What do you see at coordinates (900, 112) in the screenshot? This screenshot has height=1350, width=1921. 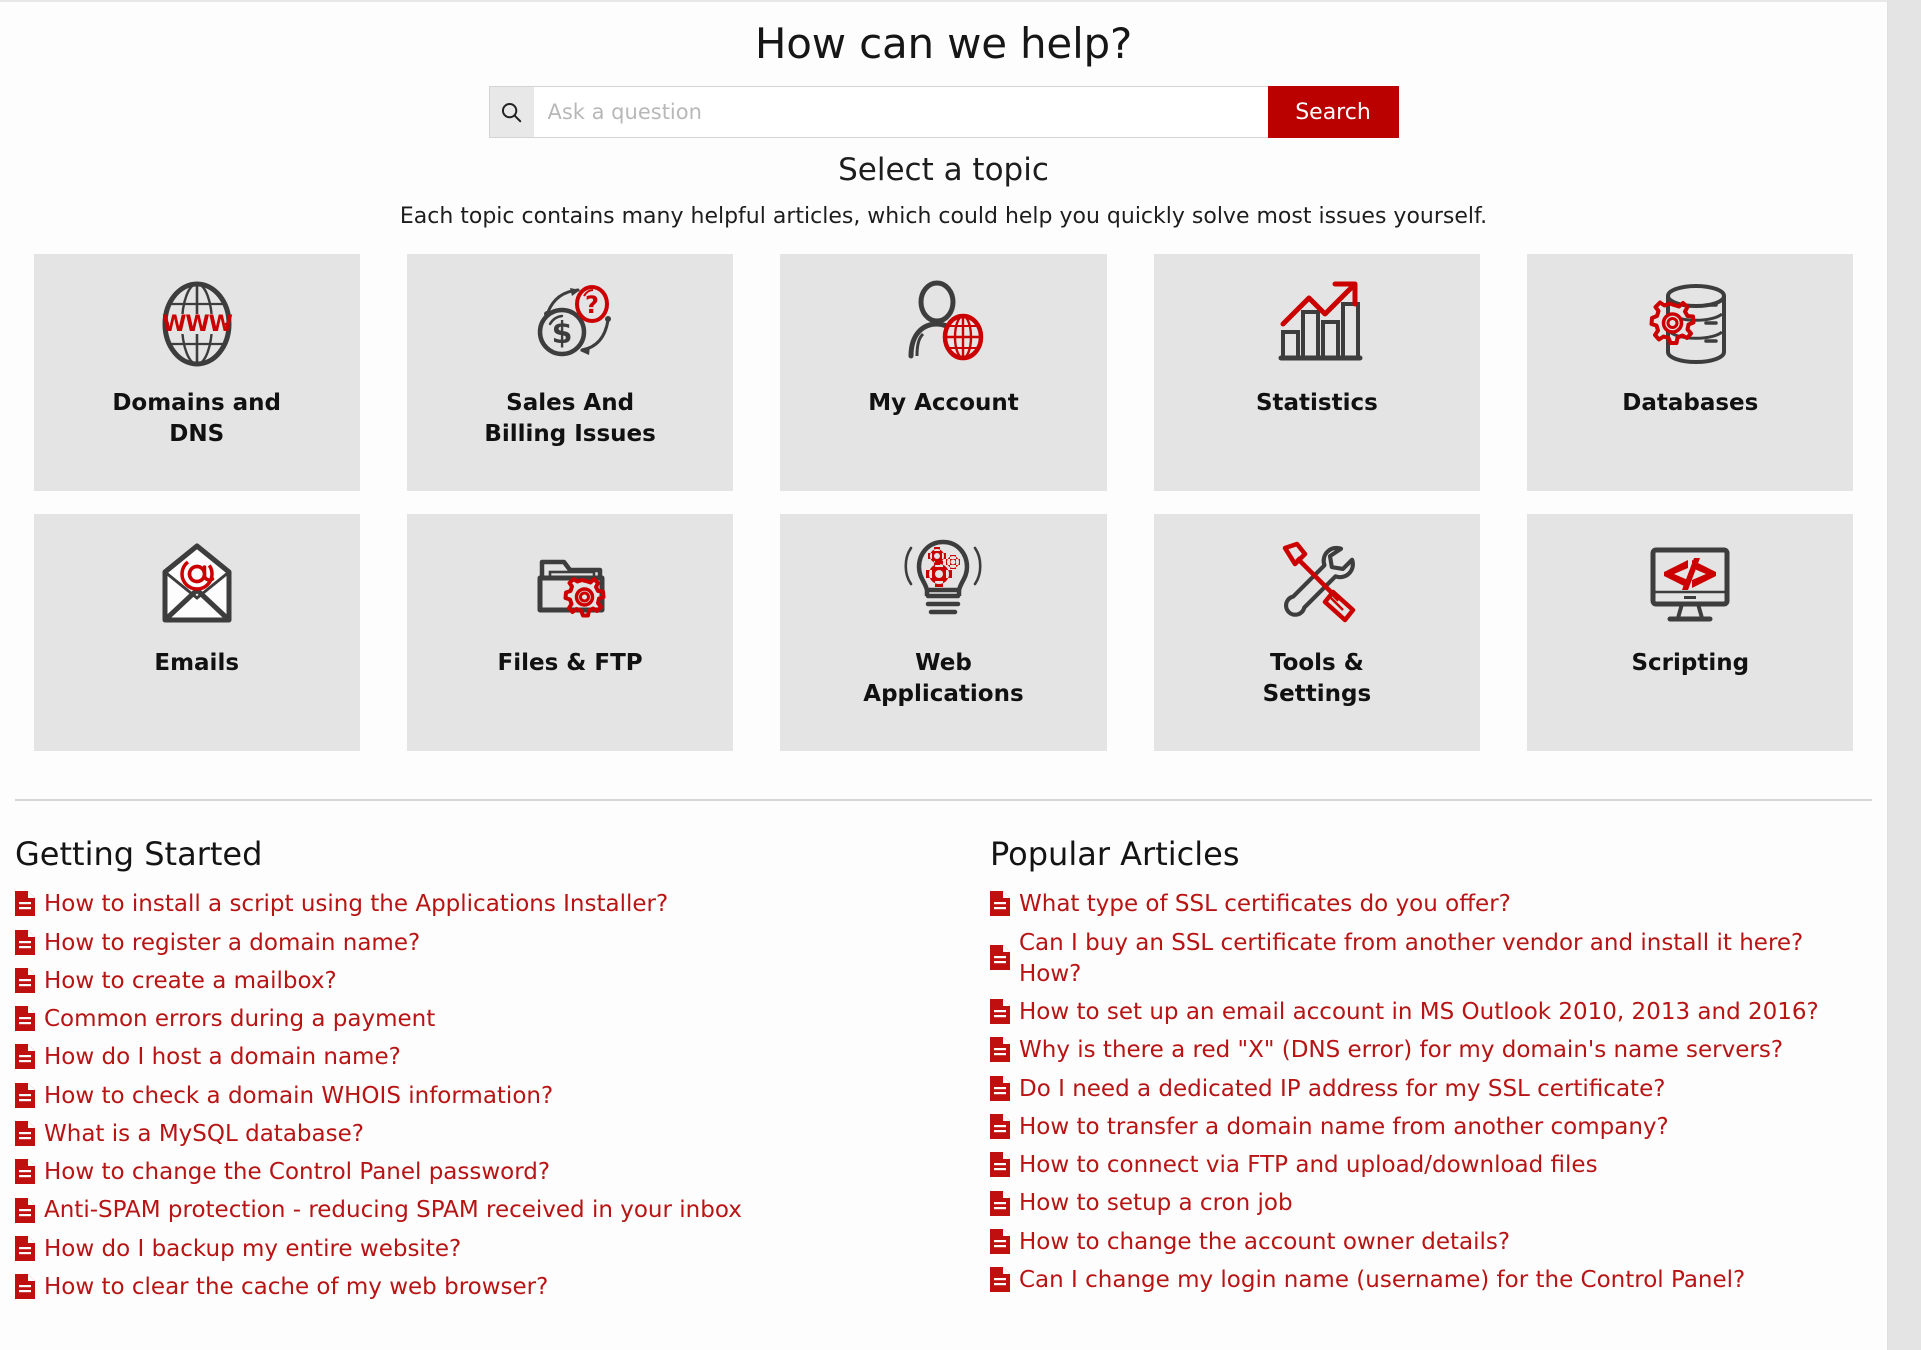 I see `search-input` at bounding box center [900, 112].